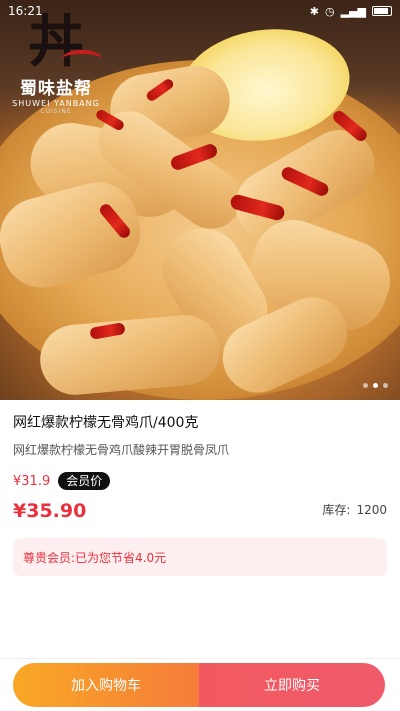 This screenshot has height=711, width=400. I want to click on product-subtitle: 网红爆款柠檬无骨鸡爪酸辣开胃脱骨凤爪, so click(121, 450).